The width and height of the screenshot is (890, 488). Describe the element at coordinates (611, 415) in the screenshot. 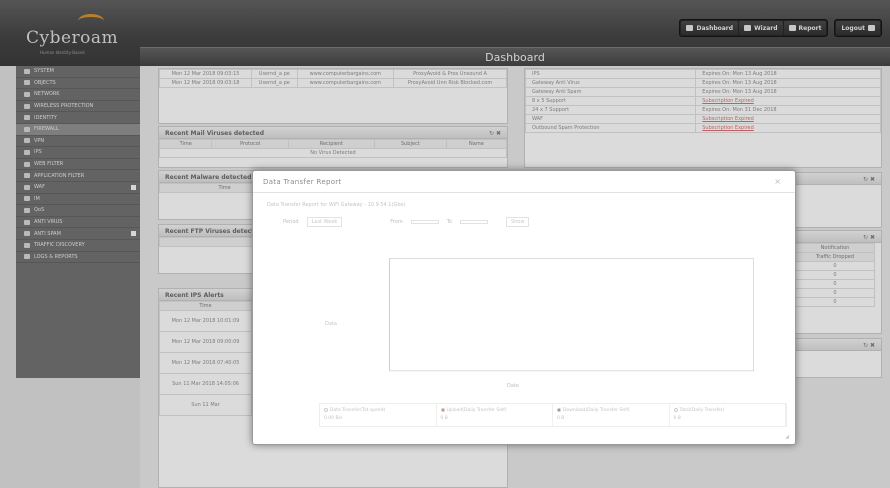

I see `legend-item: Download(Daily Transfer Self) 0 B` at that location.